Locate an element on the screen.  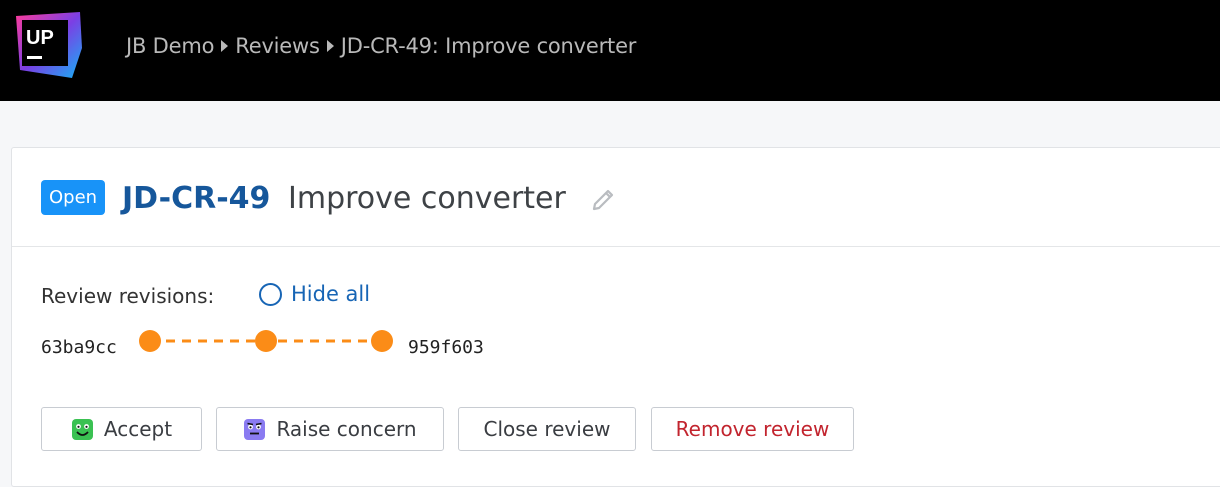
raise-concern-button: Raise concern is located at coordinates (330, 429).